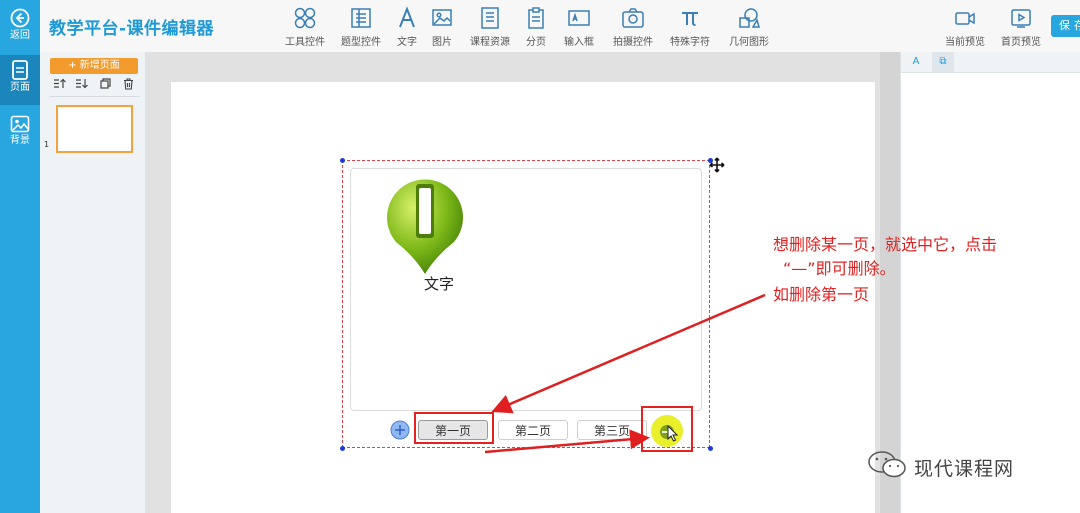  What do you see at coordinates (710, 448) in the screenshot?
I see `resize-handle-br` at bounding box center [710, 448].